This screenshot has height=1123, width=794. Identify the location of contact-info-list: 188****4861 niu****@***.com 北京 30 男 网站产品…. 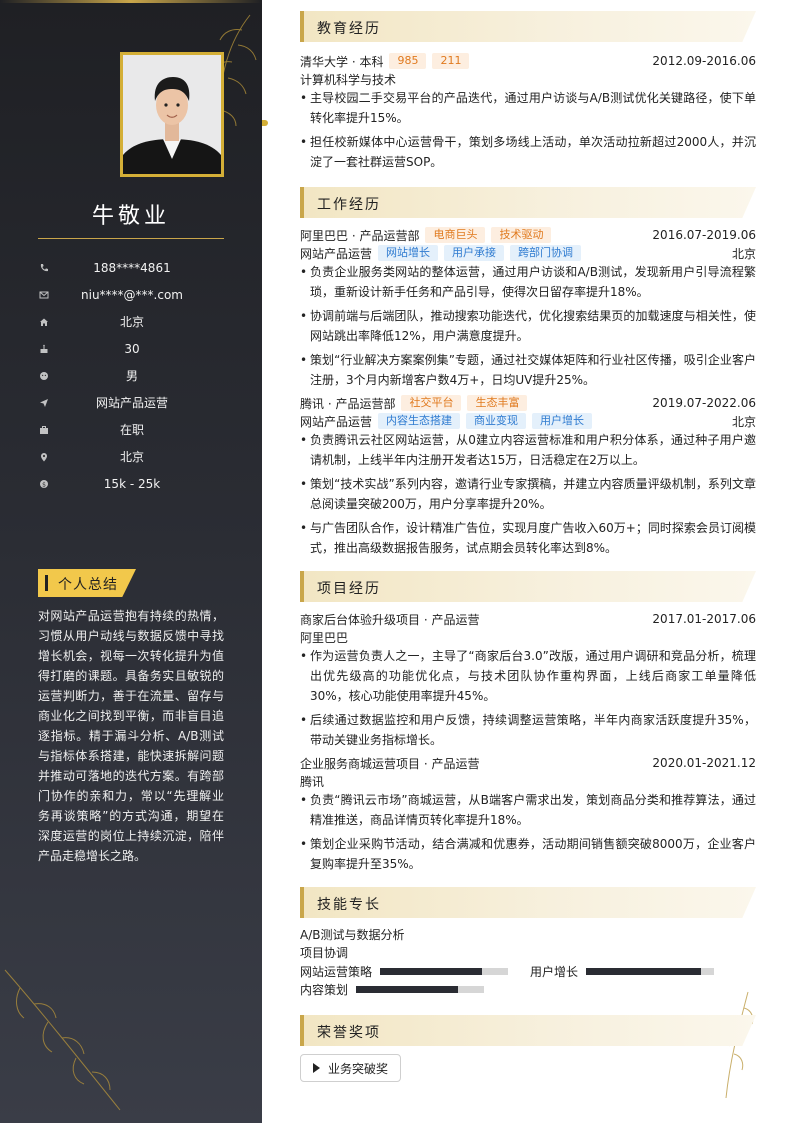
(131, 375).